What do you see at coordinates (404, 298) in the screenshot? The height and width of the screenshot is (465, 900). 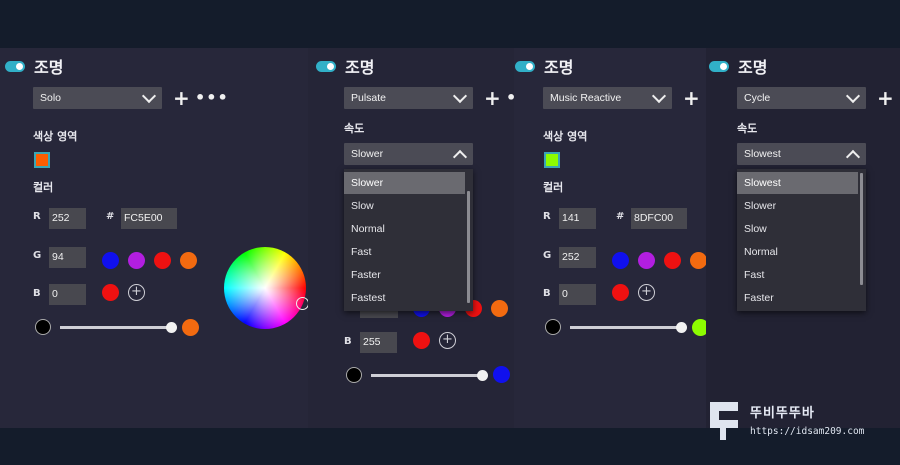 I see `speed-option-fastest: Fastest` at bounding box center [404, 298].